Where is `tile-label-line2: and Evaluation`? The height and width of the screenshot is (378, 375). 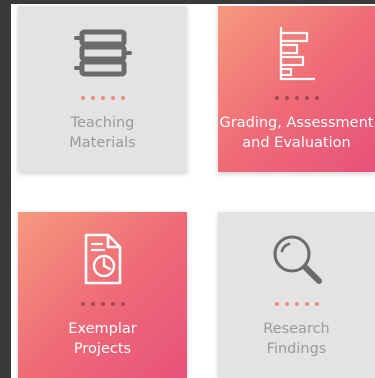 tile-label-line2: and Evaluation is located at coordinates (296, 143).